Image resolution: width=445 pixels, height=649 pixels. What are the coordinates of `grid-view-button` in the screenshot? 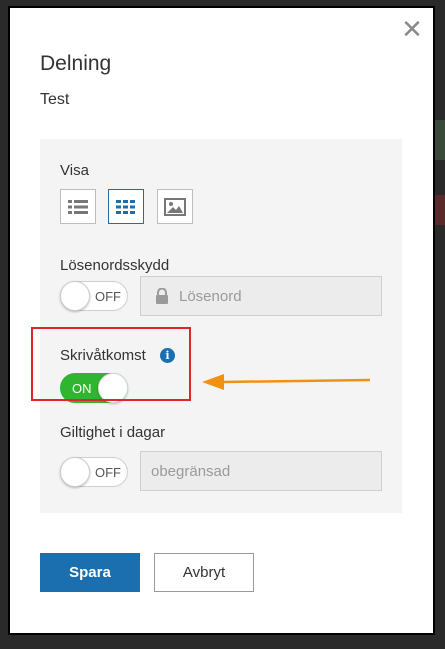 It's located at (126, 206).